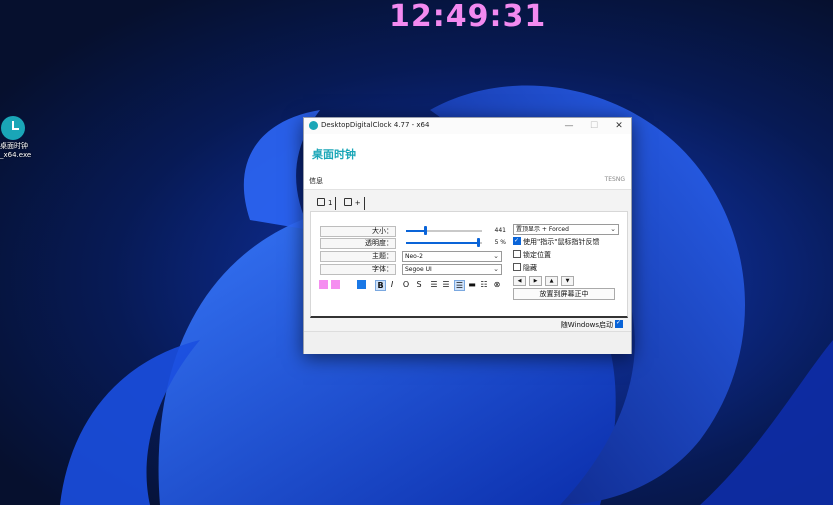 The height and width of the screenshot is (505, 833). What do you see at coordinates (452, 269) in the screenshot?
I see `font-select: Segoe UI ⌄` at bounding box center [452, 269].